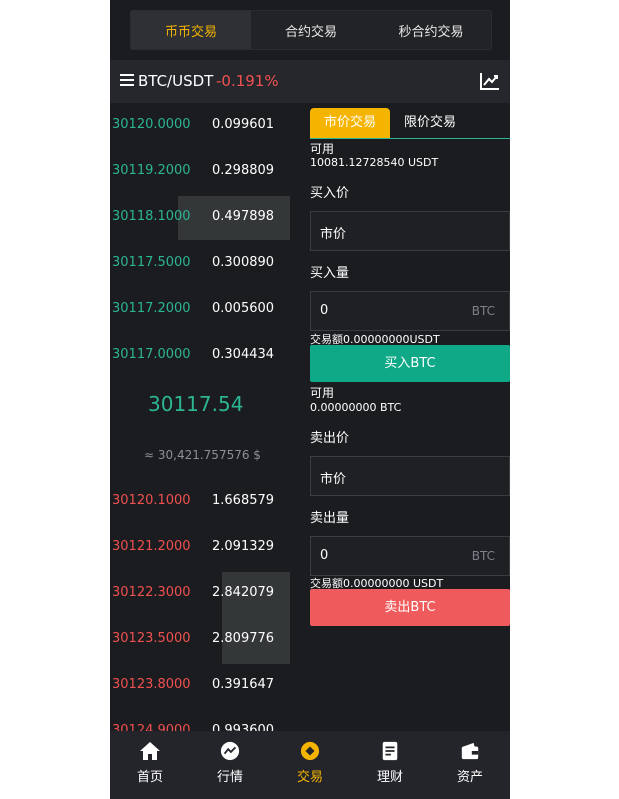  I want to click on buy-button: 买入BTC, so click(410, 363).